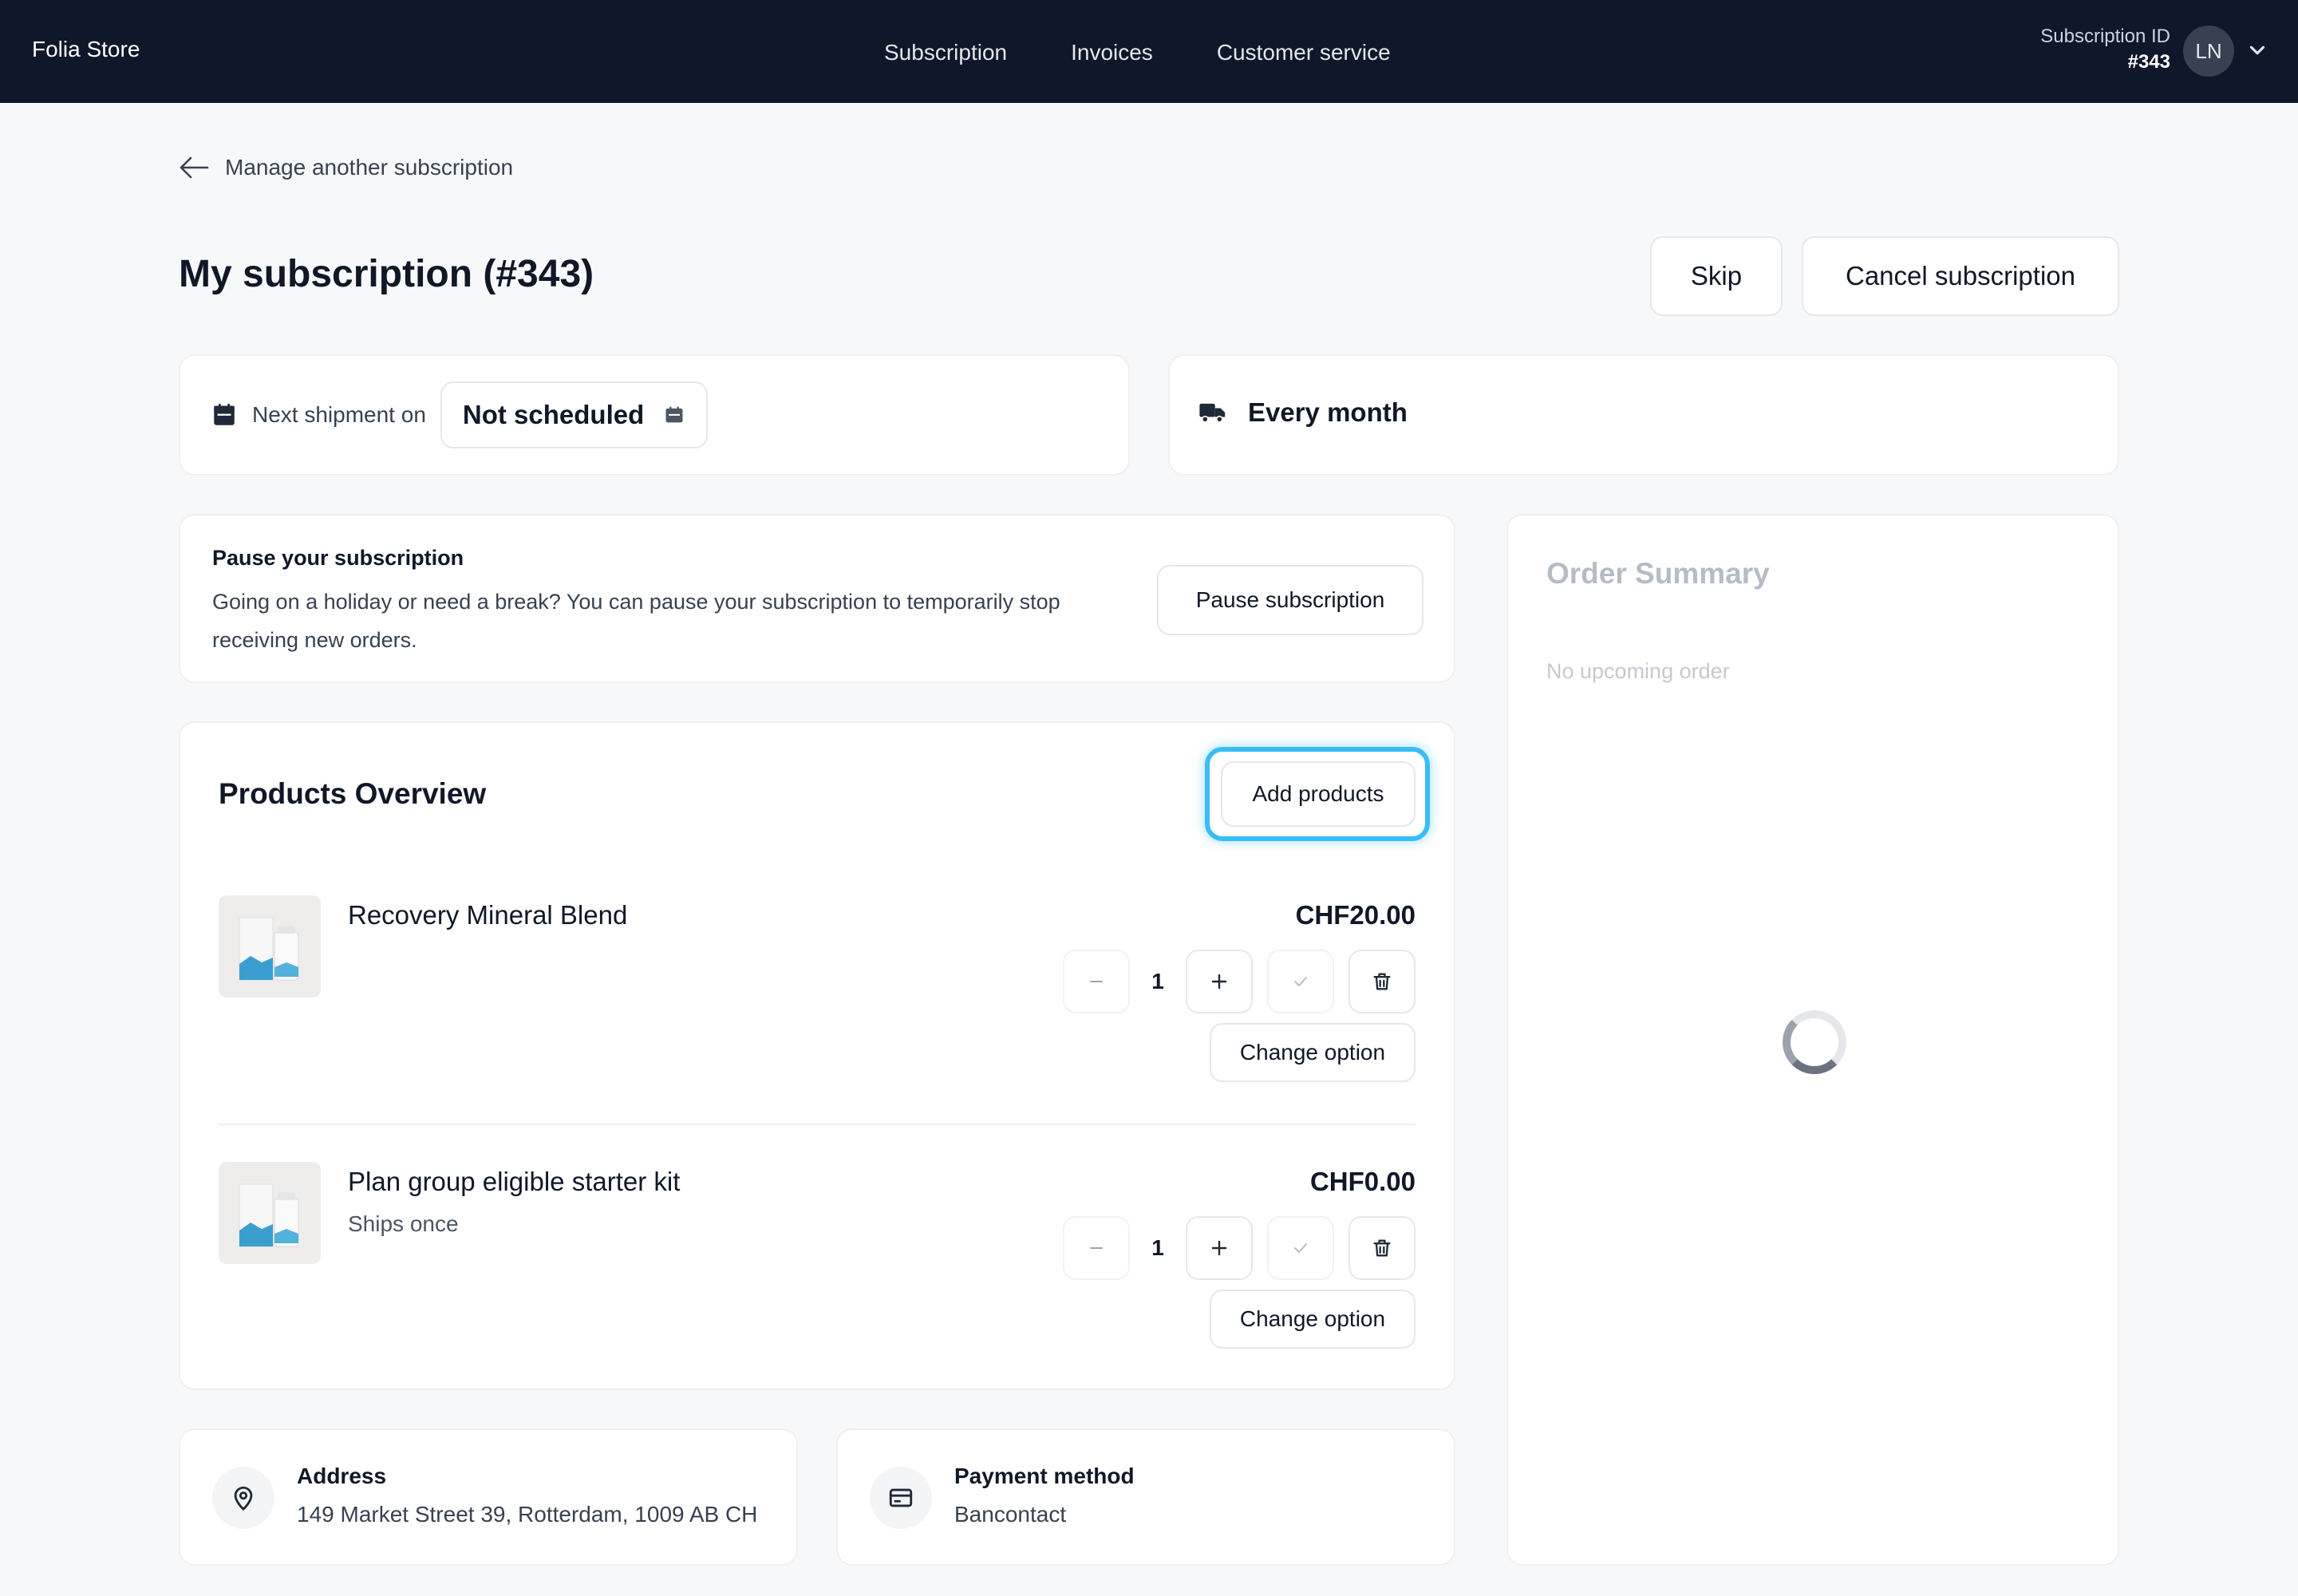 This screenshot has height=1596, width=2298. Describe the element at coordinates (2105, 49) in the screenshot. I see `subscription-id-display: Subscription ID #343` at that location.